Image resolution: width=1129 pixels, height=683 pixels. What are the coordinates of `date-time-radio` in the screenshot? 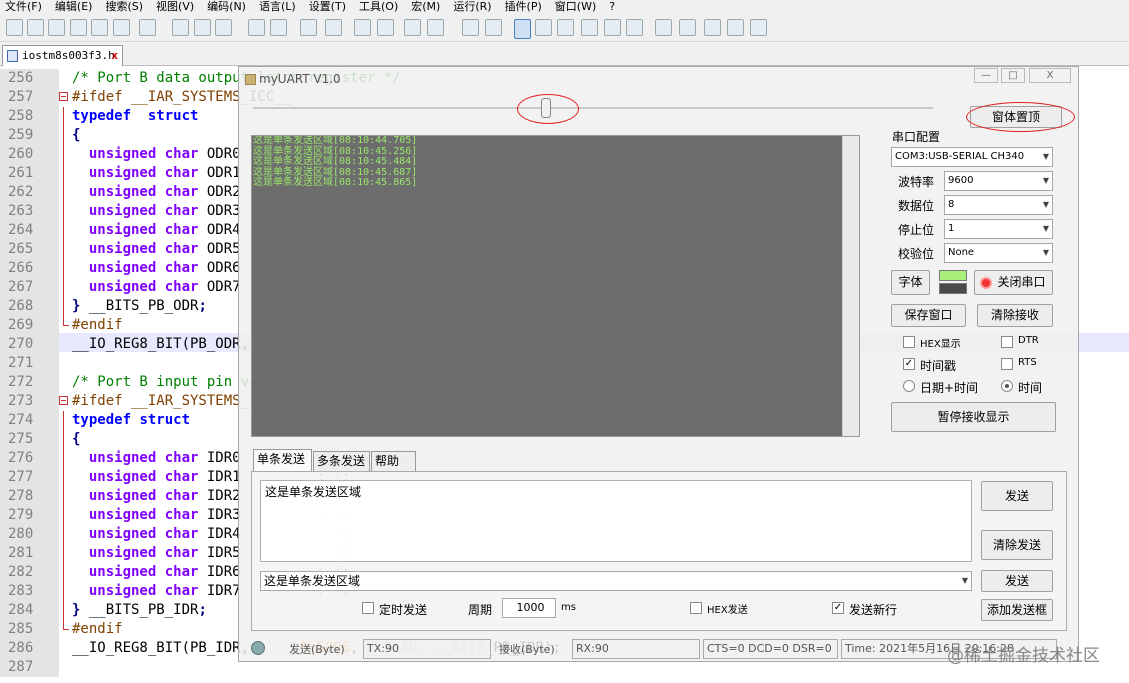 It's located at (909, 386).